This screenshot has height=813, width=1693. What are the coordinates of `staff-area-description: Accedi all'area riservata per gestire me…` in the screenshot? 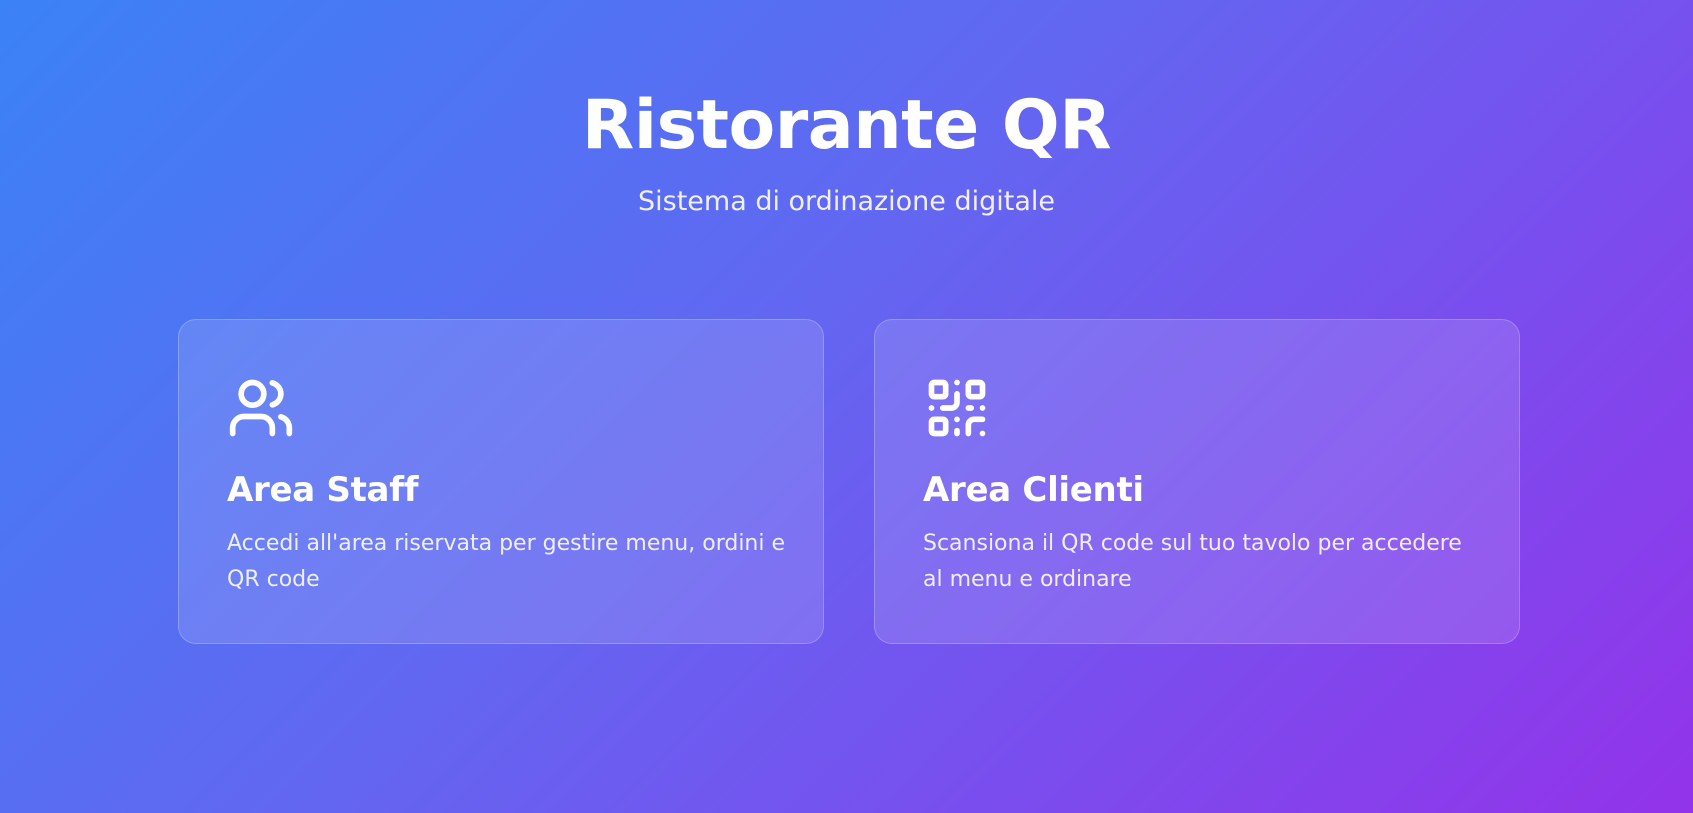 It's located at (506, 561).